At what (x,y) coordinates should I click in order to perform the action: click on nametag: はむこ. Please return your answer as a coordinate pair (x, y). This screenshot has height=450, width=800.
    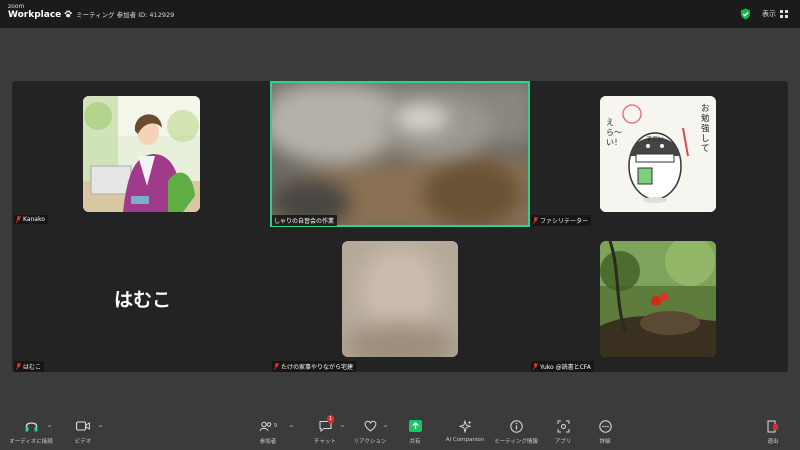
    Looking at the image, I should click on (29, 366).